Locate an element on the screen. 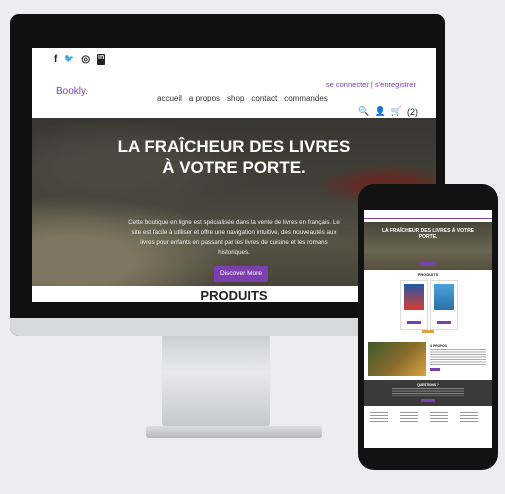 The width and height of the screenshot is (505, 494). monitor-stand is located at coordinates (216, 382).